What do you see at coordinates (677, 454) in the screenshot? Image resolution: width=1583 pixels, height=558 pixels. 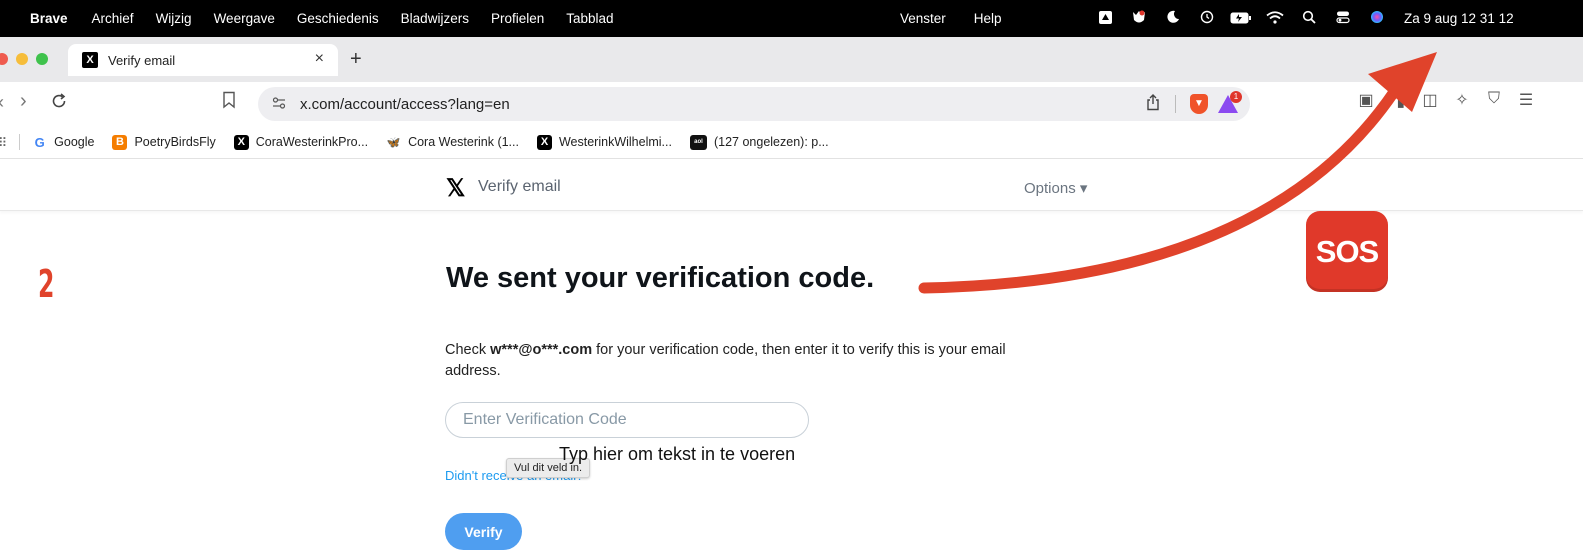 I see `typing-hint-overlay: Typ hier om tekst in te voeren` at bounding box center [677, 454].